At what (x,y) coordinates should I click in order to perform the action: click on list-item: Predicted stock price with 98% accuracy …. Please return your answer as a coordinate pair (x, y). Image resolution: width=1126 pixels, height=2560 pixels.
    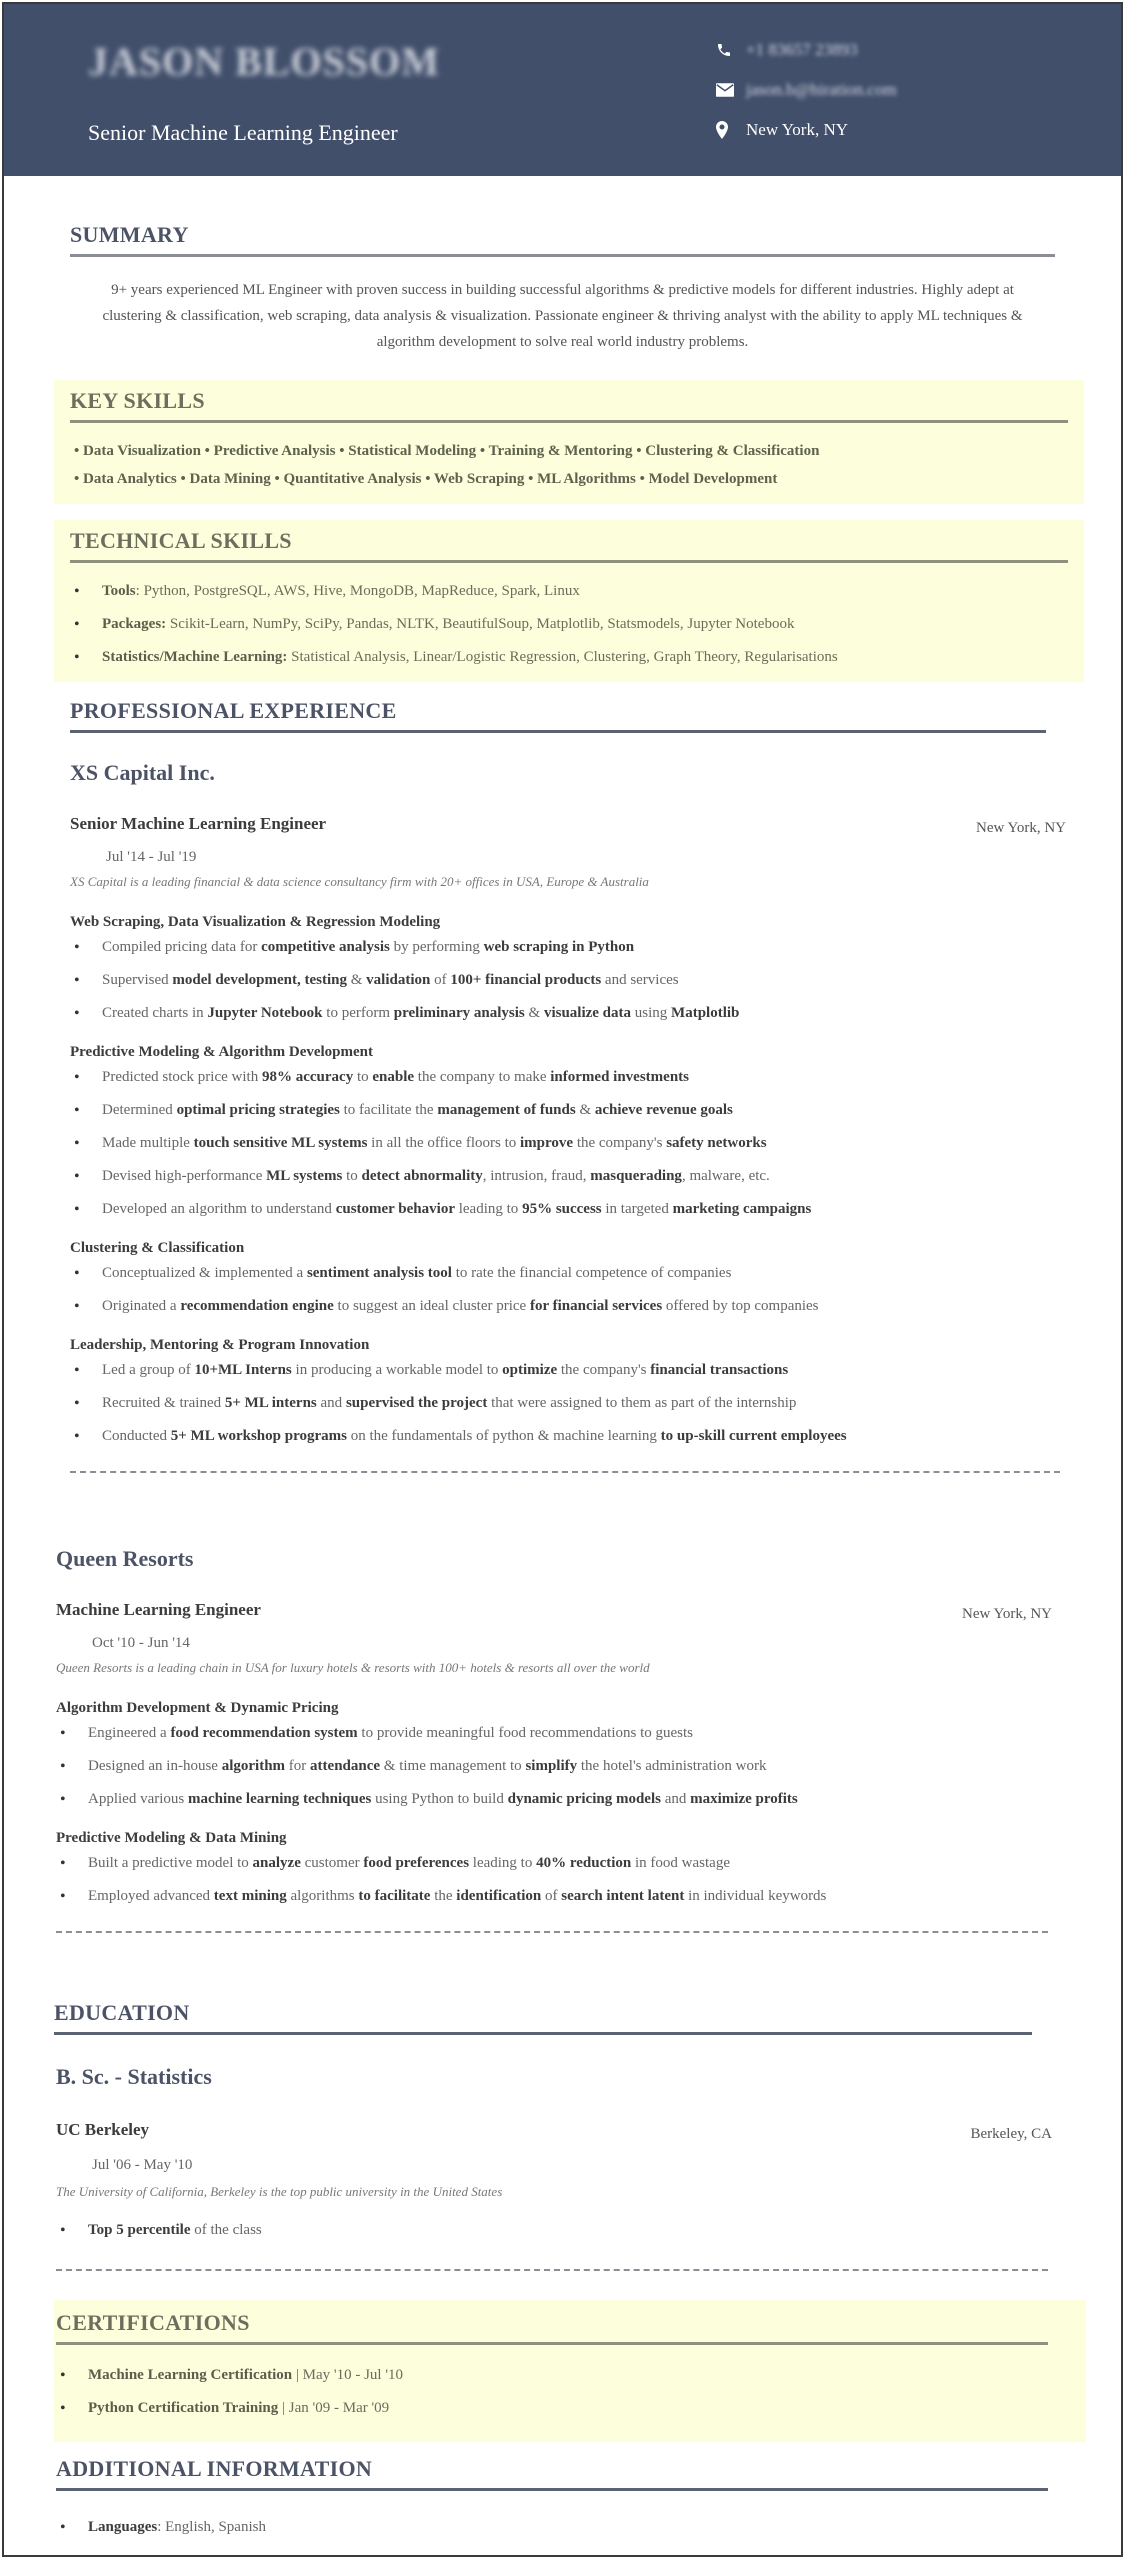
    Looking at the image, I should click on (568, 1077).